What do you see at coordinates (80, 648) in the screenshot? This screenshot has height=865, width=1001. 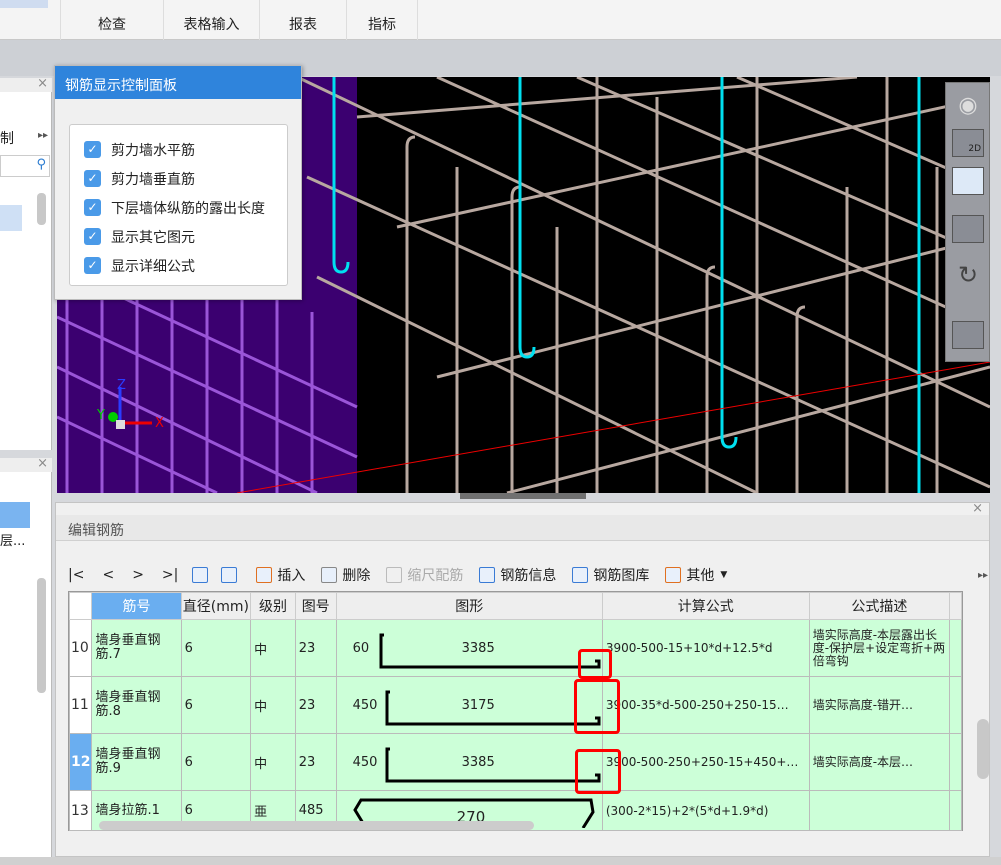 I see `row-number: 10` at bounding box center [80, 648].